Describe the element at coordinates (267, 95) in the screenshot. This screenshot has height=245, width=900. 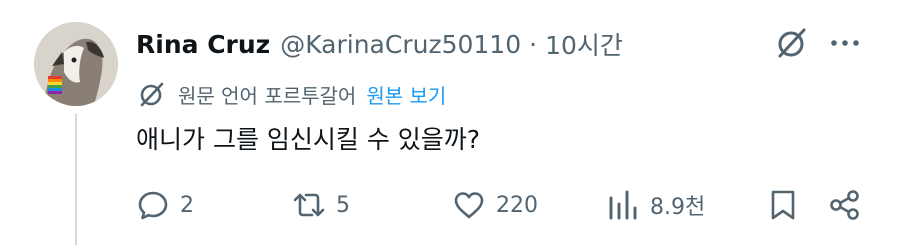
I see `translation-note: 원문 언어 포르투갈어` at that location.